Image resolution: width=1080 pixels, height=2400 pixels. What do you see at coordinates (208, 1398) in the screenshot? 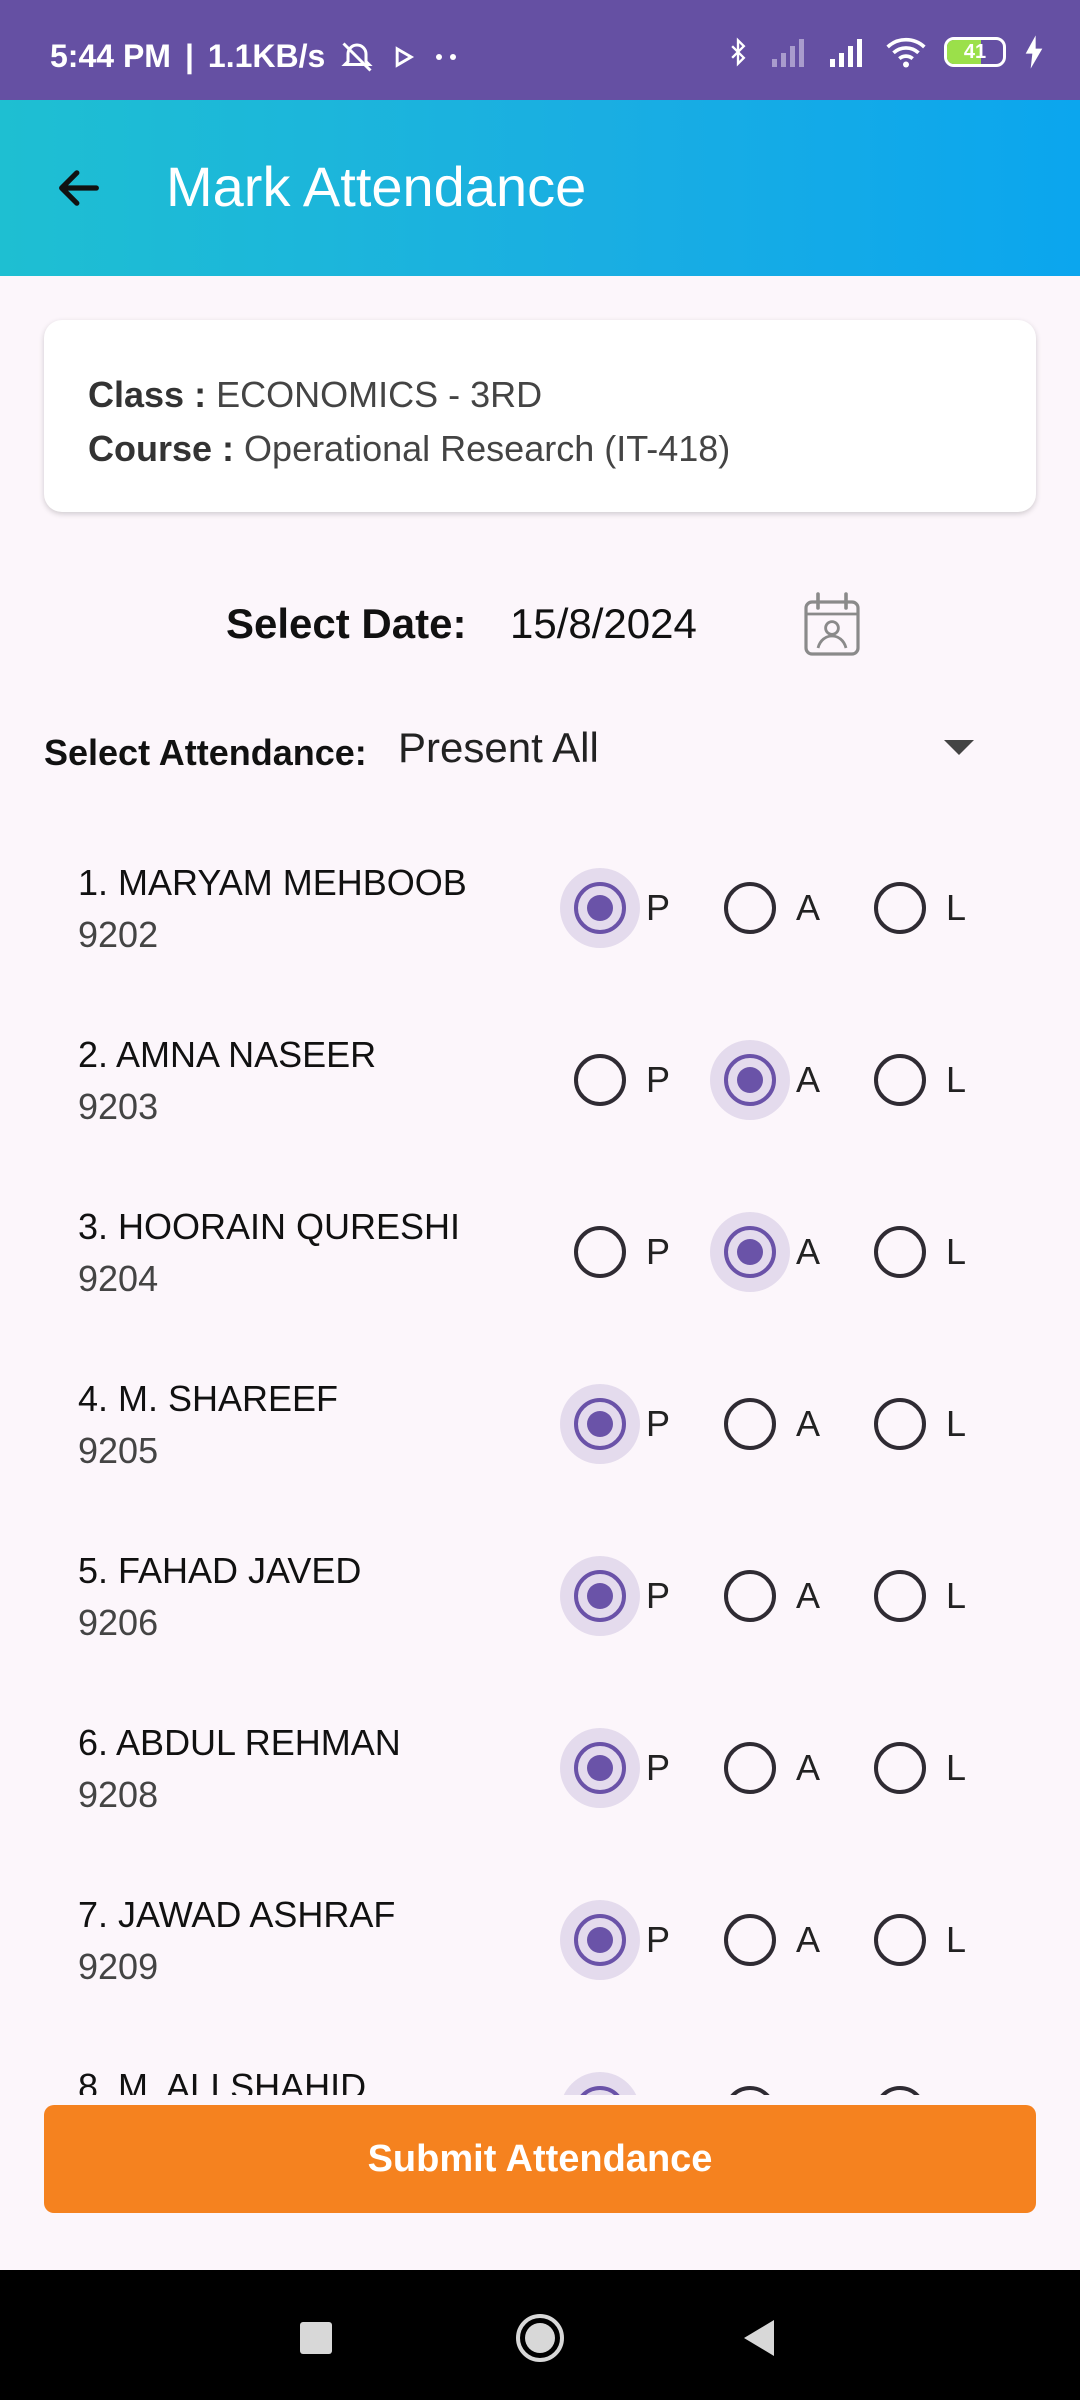
I see `student-name: 4. M. SHAREEF` at bounding box center [208, 1398].